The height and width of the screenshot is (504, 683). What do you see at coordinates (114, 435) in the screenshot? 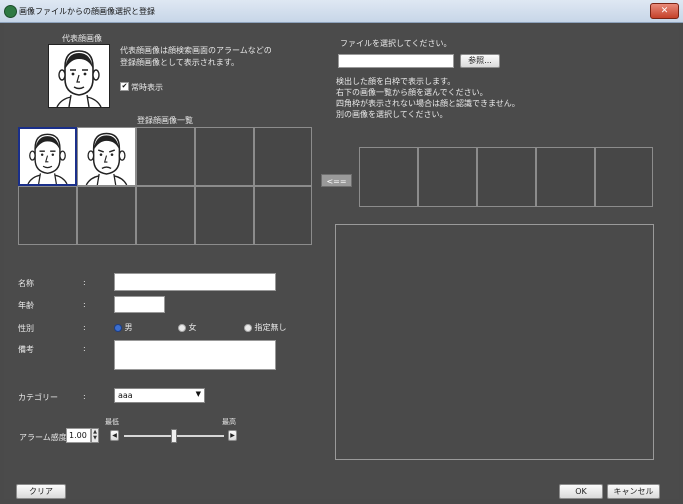
I see `slider-left-arrow-icon: ◀` at bounding box center [114, 435].